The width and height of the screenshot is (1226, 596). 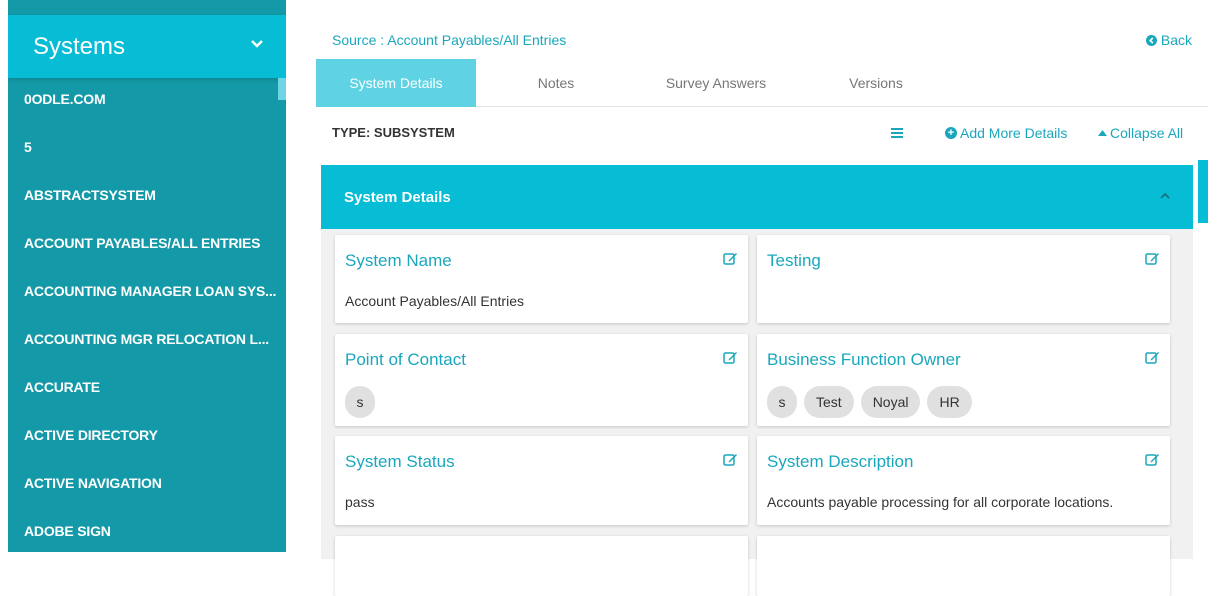 What do you see at coordinates (397, 197) in the screenshot?
I see `section-title: System Details` at bounding box center [397, 197].